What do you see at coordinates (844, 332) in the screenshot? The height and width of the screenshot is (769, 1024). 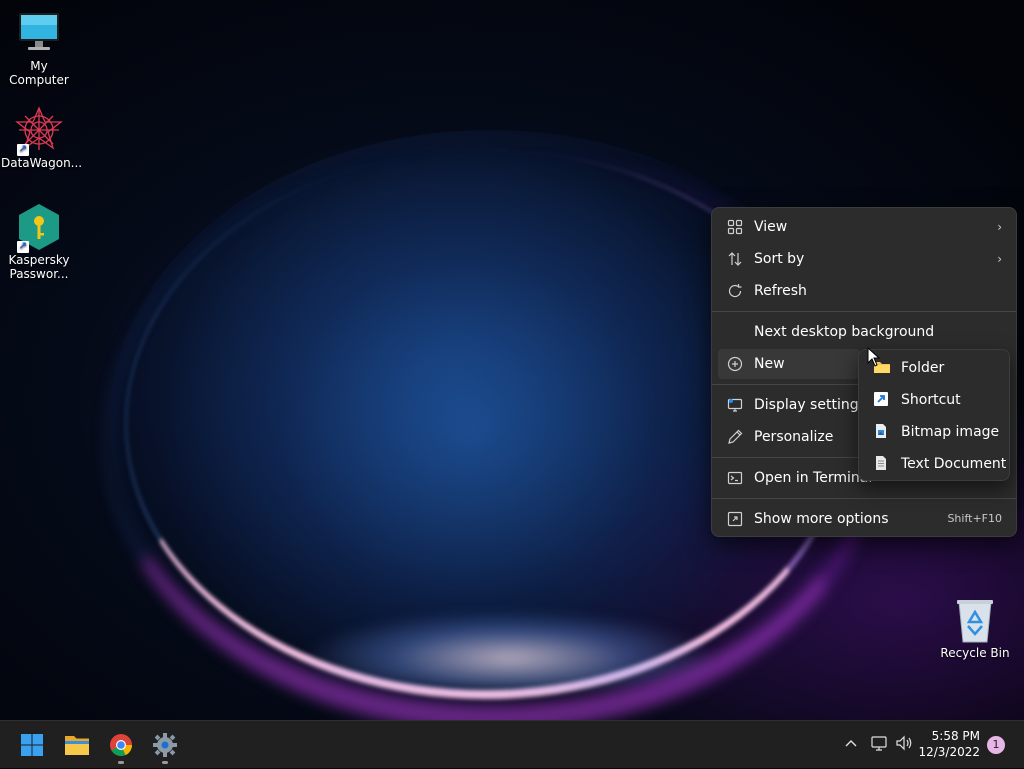 I see `menu-item-label: Next desktop background` at bounding box center [844, 332].